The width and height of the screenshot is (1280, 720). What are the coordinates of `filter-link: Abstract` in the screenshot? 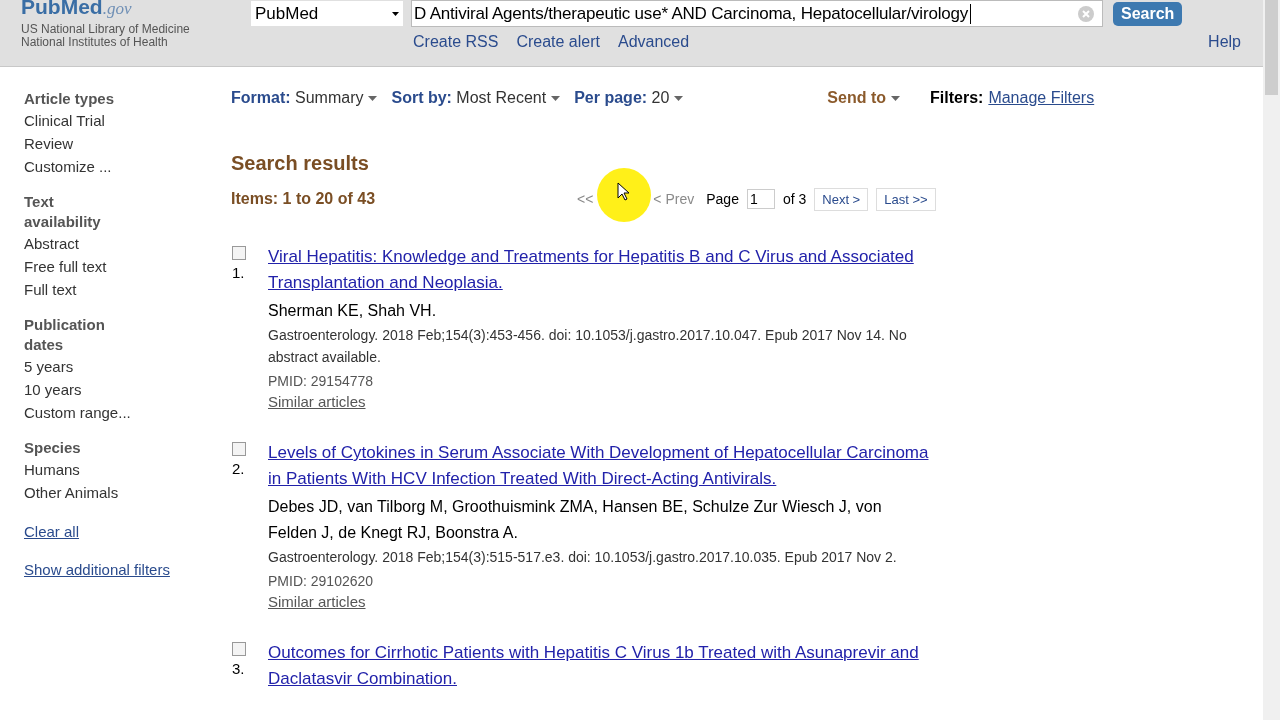 It's located at (127, 243).